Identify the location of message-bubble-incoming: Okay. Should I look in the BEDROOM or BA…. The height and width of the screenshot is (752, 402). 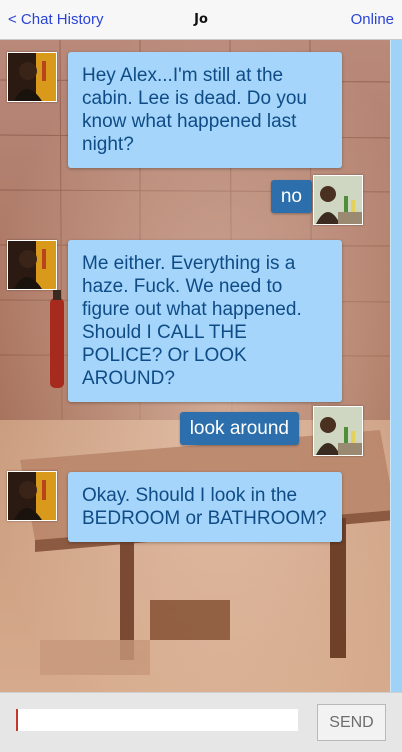
(205, 507).